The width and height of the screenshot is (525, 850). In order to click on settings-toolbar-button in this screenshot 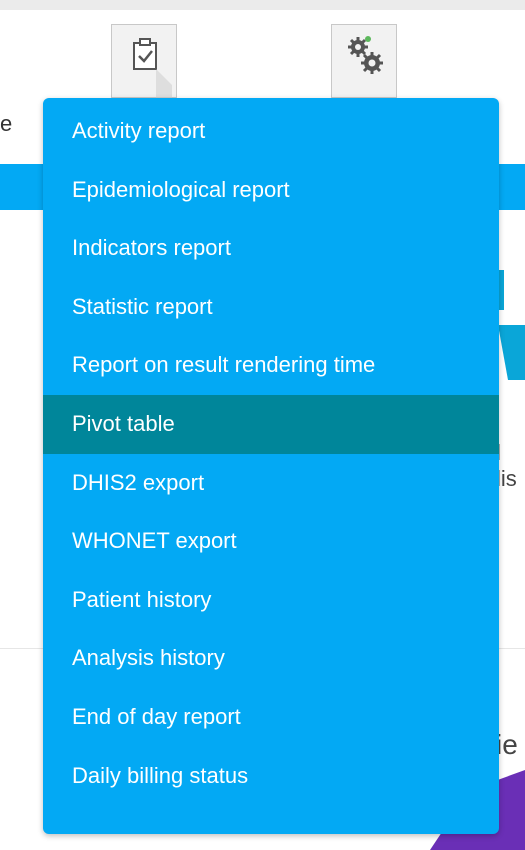, I will do `click(364, 61)`.